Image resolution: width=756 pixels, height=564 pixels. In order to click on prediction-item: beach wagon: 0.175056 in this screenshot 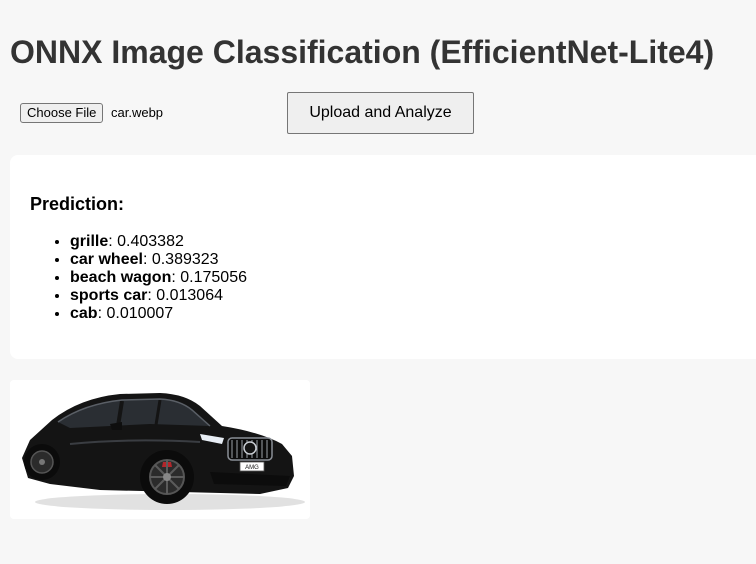, I will do `click(158, 278)`.